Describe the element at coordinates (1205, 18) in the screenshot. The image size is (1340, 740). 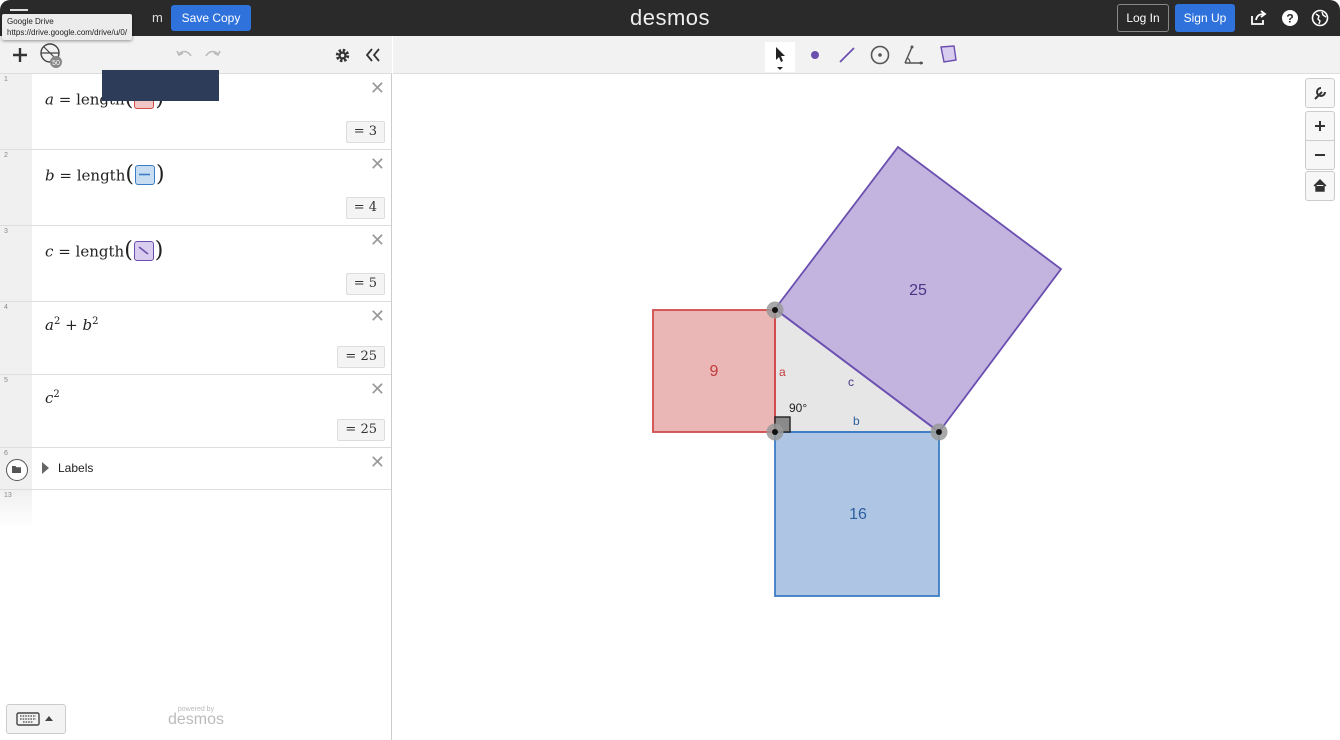
I see `sign-up-button: Sign Up` at that location.